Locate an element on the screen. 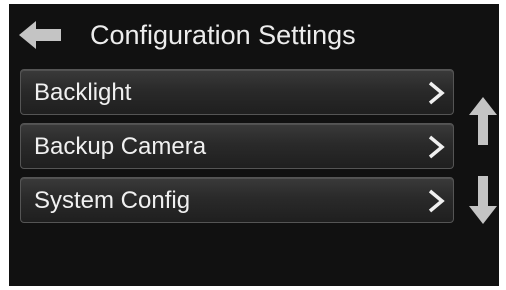 This screenshot has width=506, height=290. scroll-down-button is located at coordinates (483, 200).